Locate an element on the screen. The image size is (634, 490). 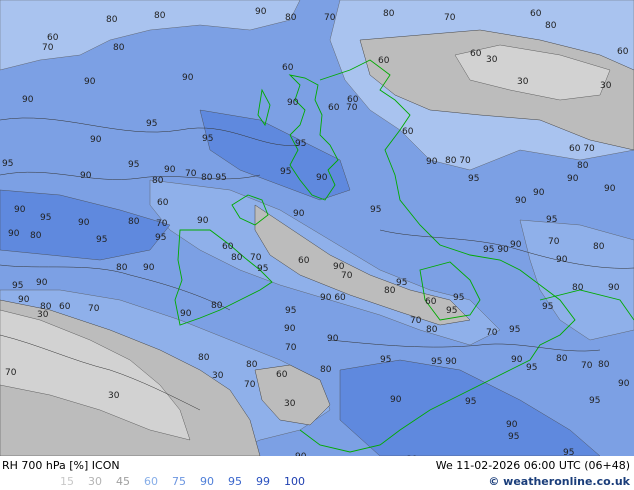
scale-value-99: 99 is located at coordinates (263, 481).